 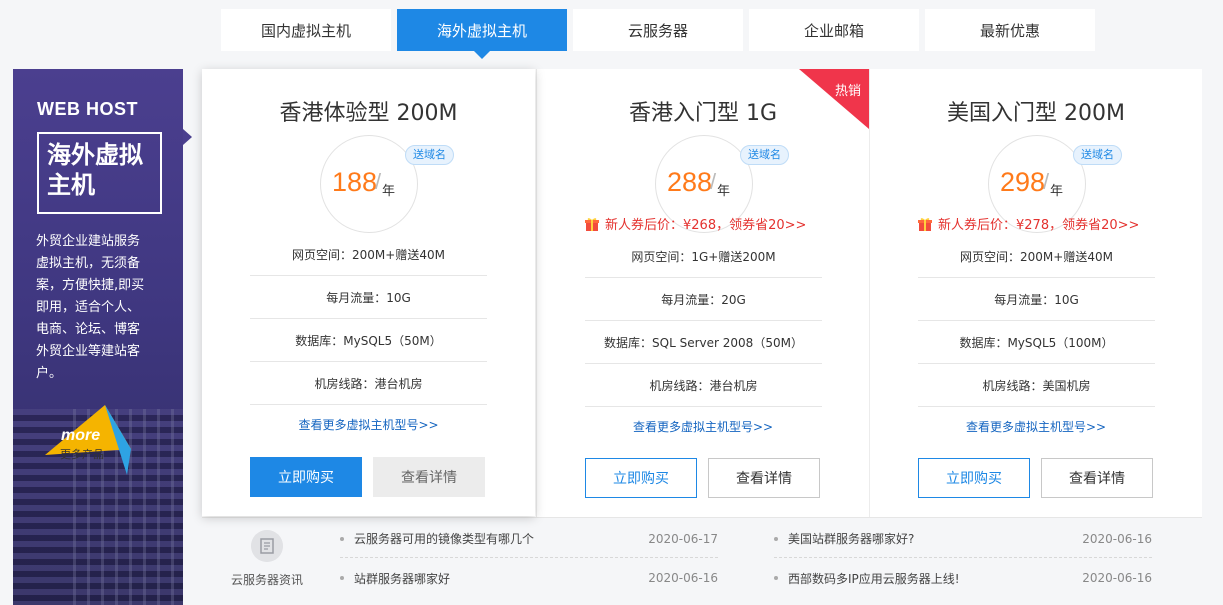 I want to click on card-title: 美国入门型 200M, so click(x=1036, y=113).